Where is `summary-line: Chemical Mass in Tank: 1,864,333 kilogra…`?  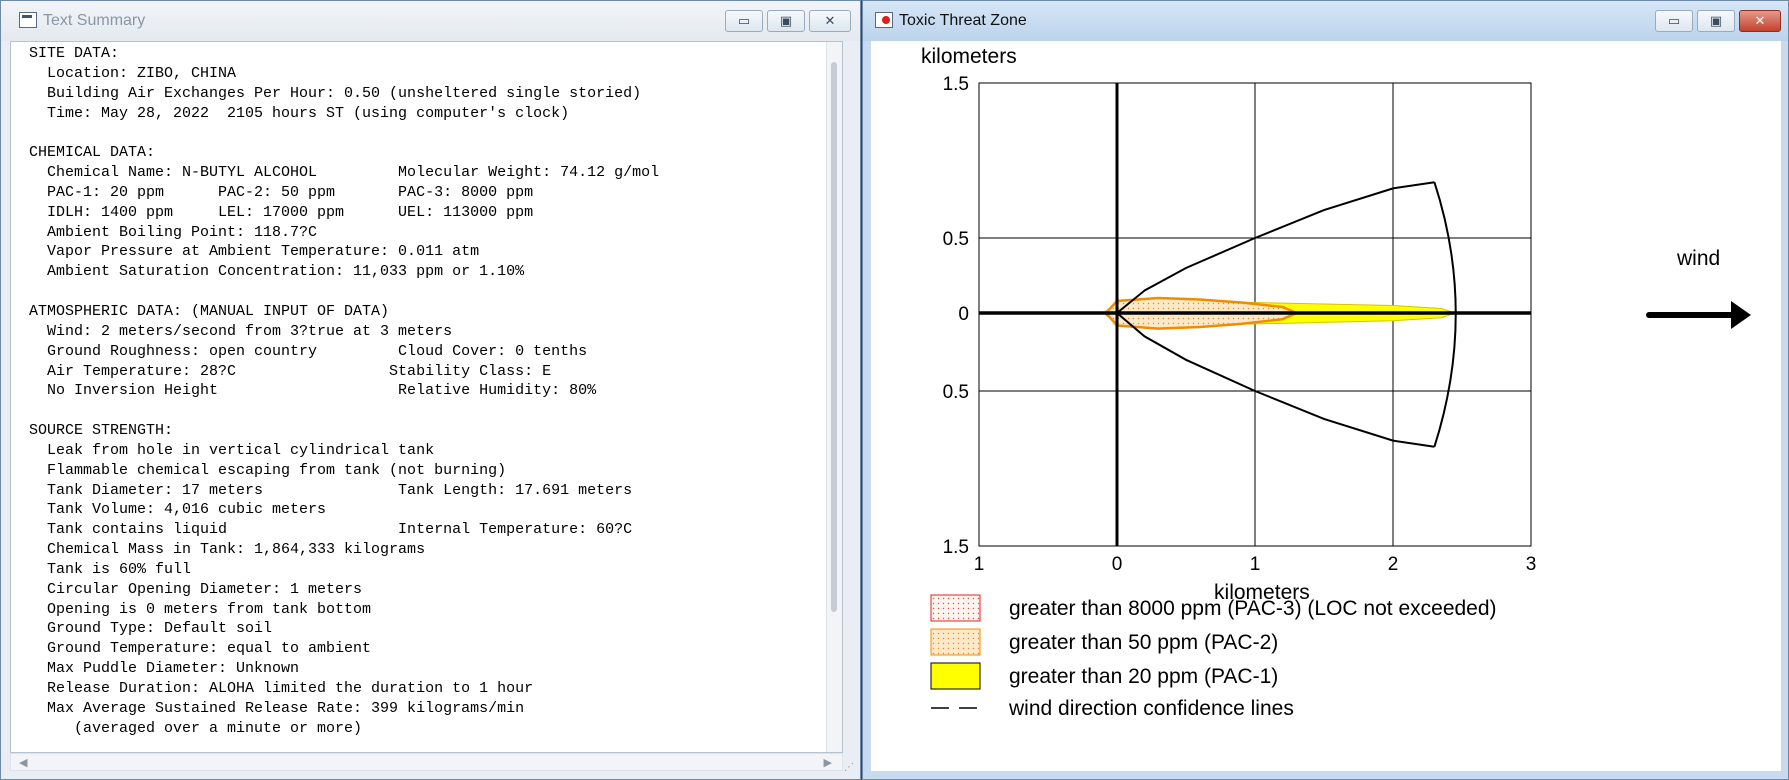
summary-line: Chemical Mass in Tank: 1,864,333 kilogra… is located at coordinates (227, 550).